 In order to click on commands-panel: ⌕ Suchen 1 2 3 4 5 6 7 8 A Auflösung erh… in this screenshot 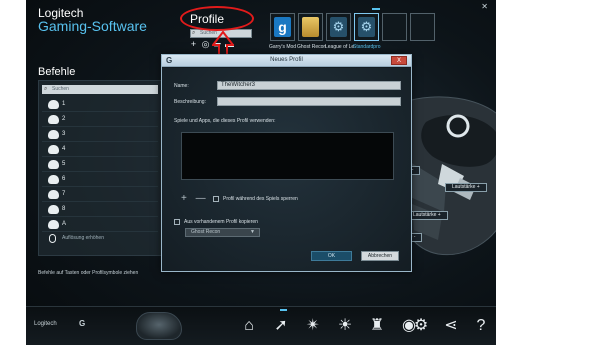, I will do `click(100, 168)`.